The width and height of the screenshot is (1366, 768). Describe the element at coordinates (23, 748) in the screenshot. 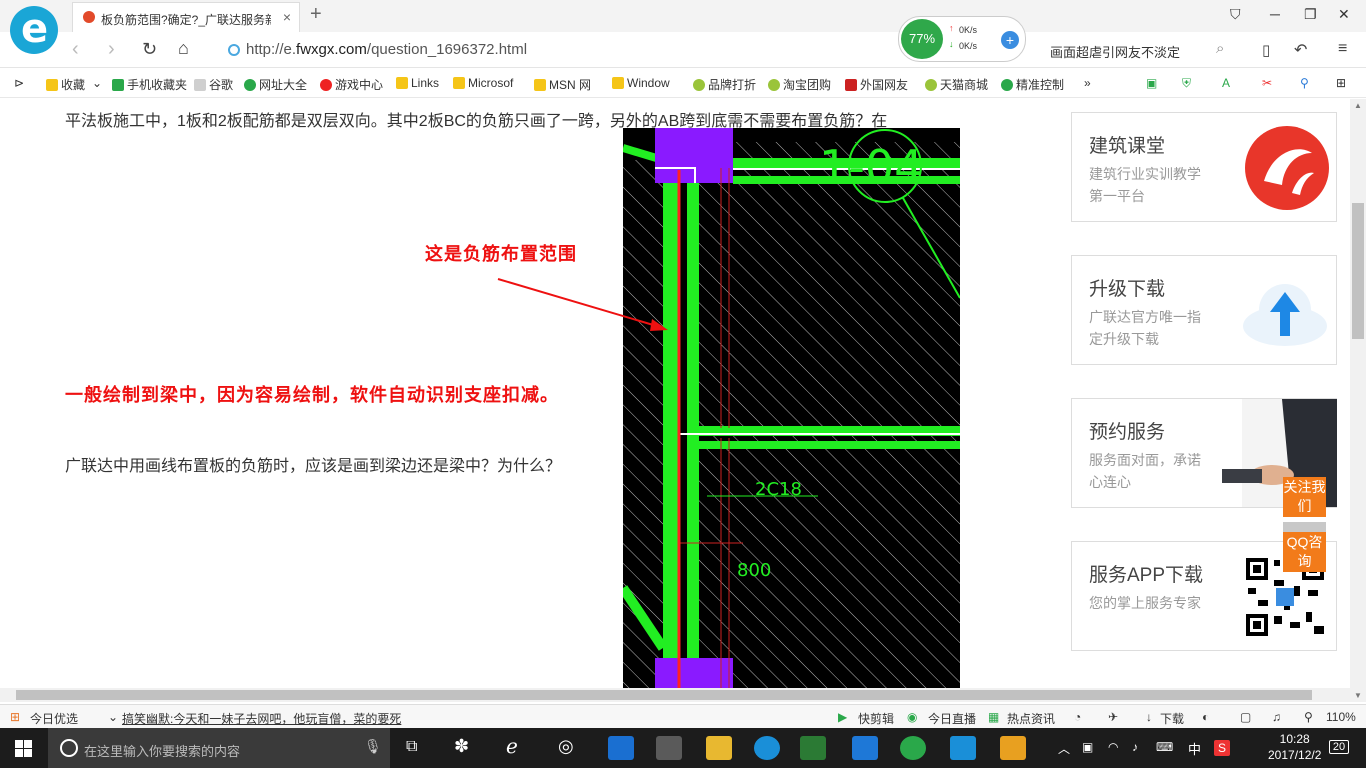

I see `windows-start-icon` at that location.